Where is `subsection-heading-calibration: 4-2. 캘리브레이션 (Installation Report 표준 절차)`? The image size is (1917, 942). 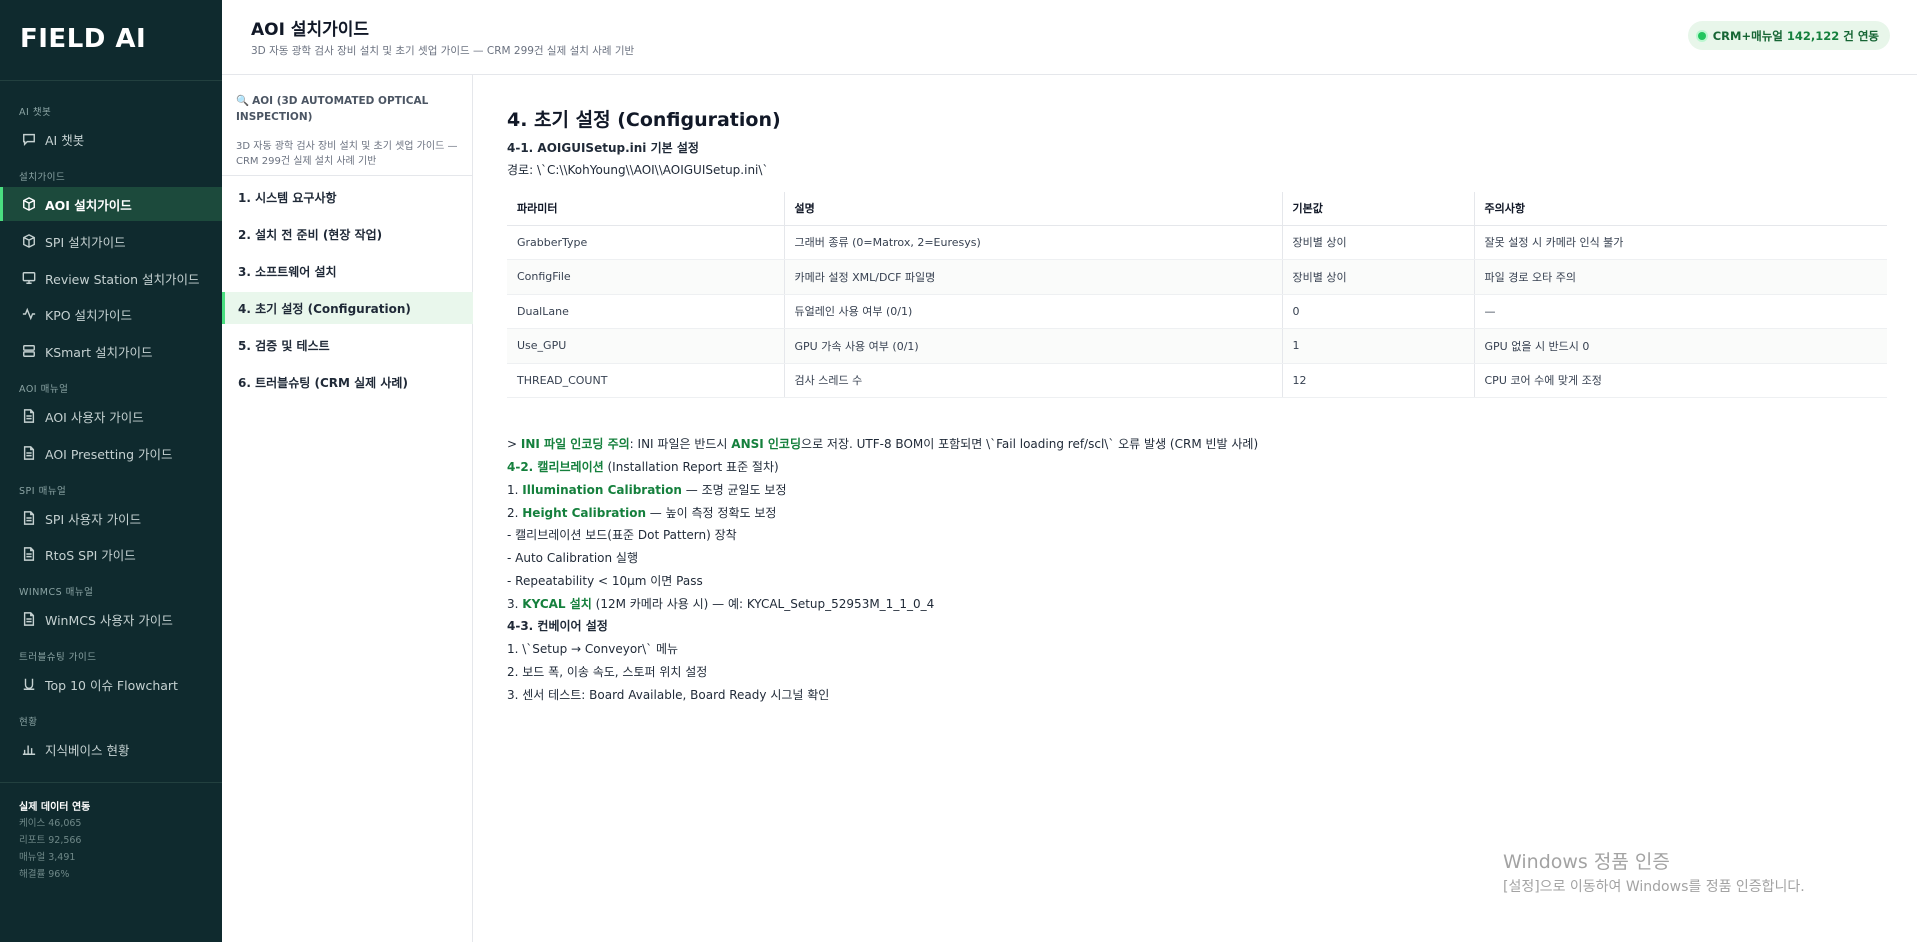 subsection-heading-calibration: 4-2. 캘리브레이션 (Installation Report 표준 절차) is located at coordinates (643, 466).